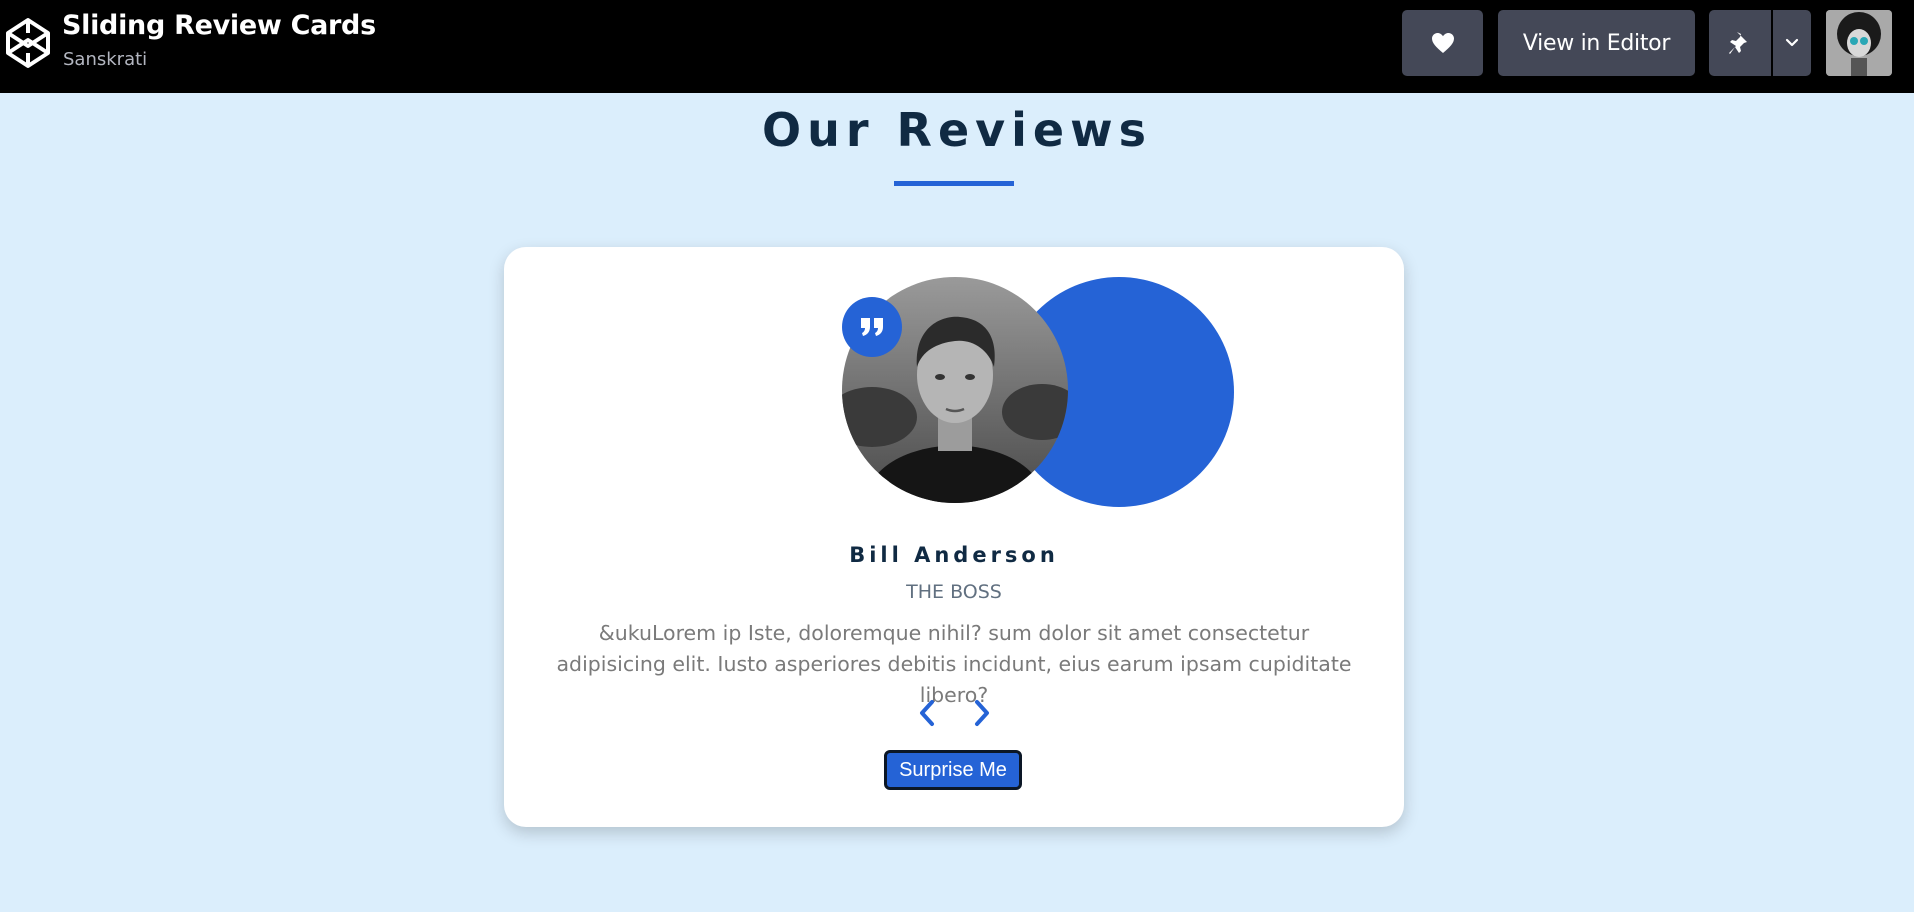 The image size is (1914, 912). I want to click on pen-title: Sliding Review Cards, so click(219, 25).